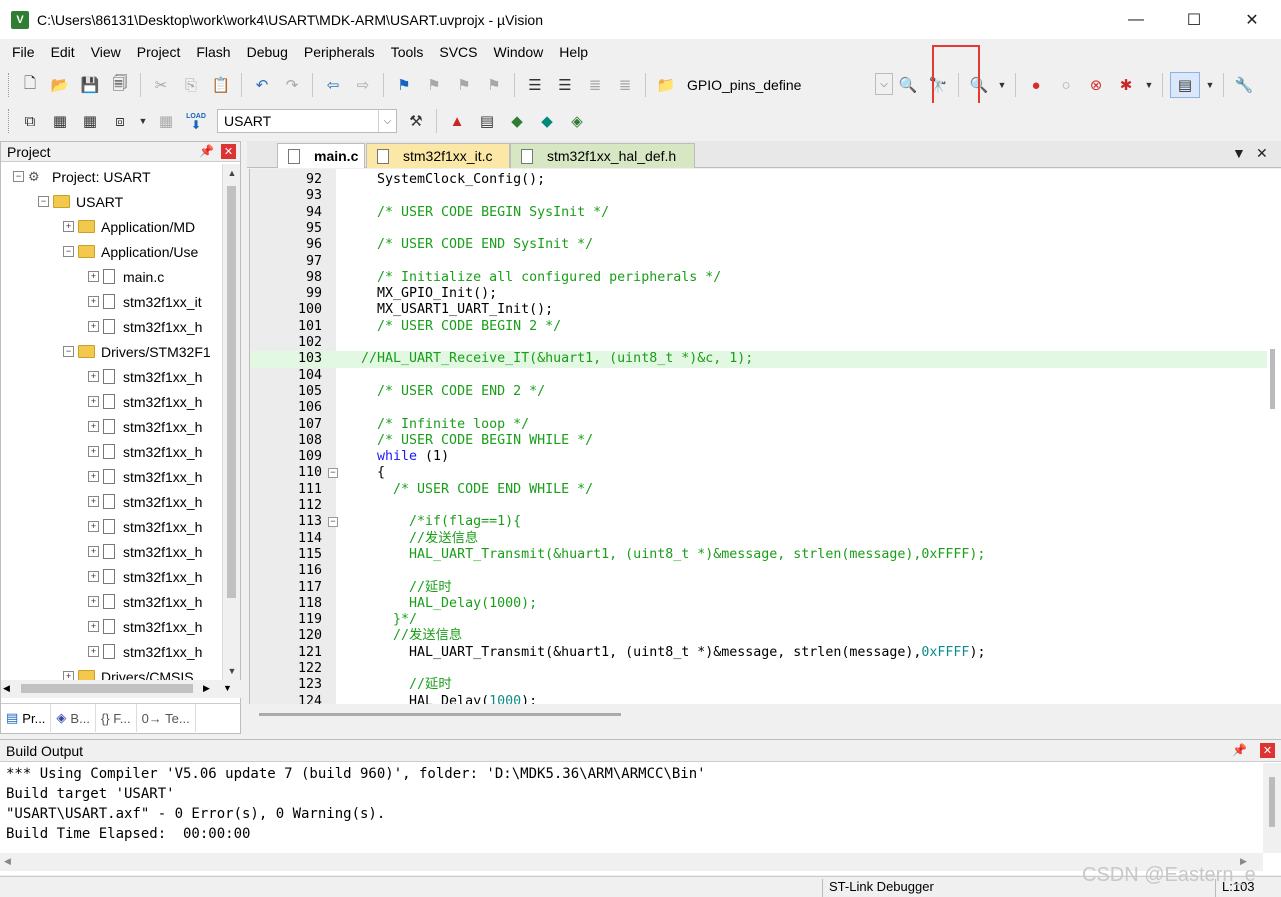  Describe the element at coordinates (145, 301) in the screenshot. I see `tree-item: + stm32f1xx_it` at that location.